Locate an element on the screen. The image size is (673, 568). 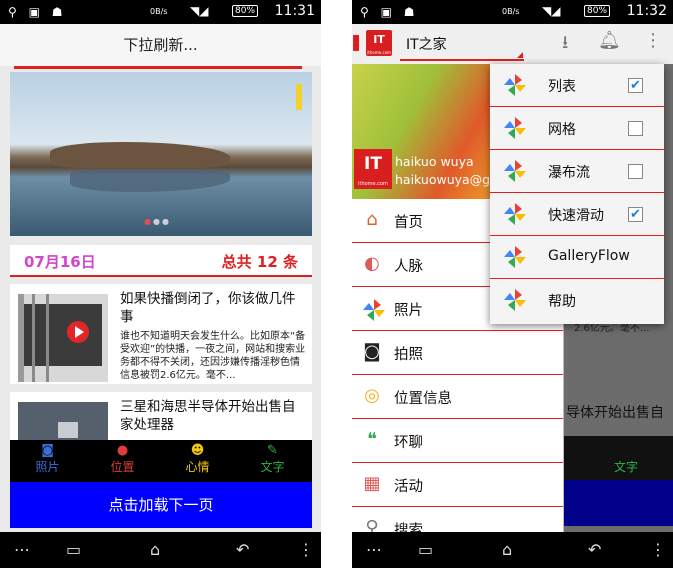
drawer-item-label: 拍照 is located at coordinates (408, 355).